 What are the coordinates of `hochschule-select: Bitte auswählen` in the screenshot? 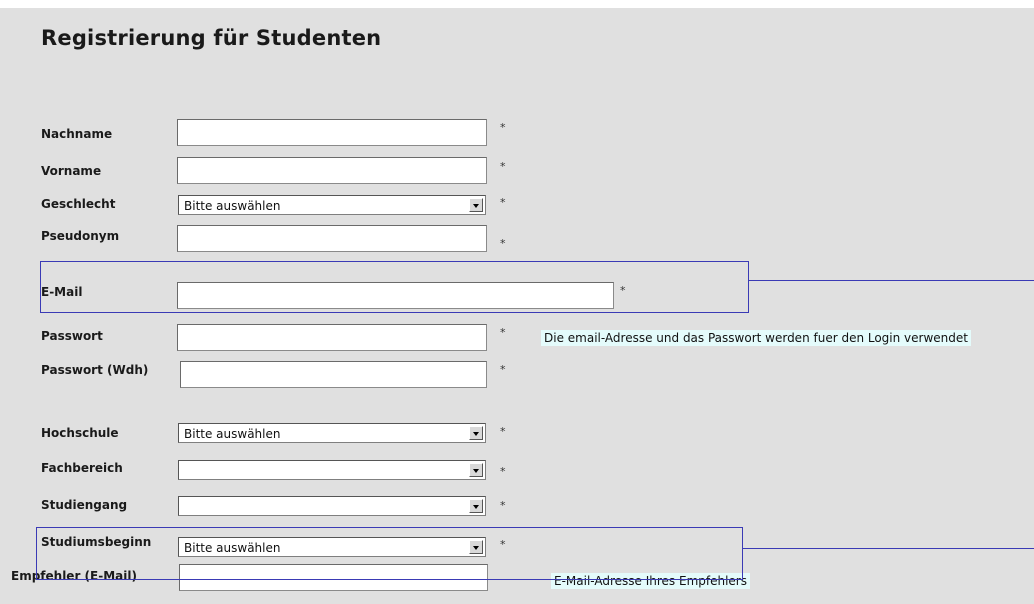 It's located at (332, 433).